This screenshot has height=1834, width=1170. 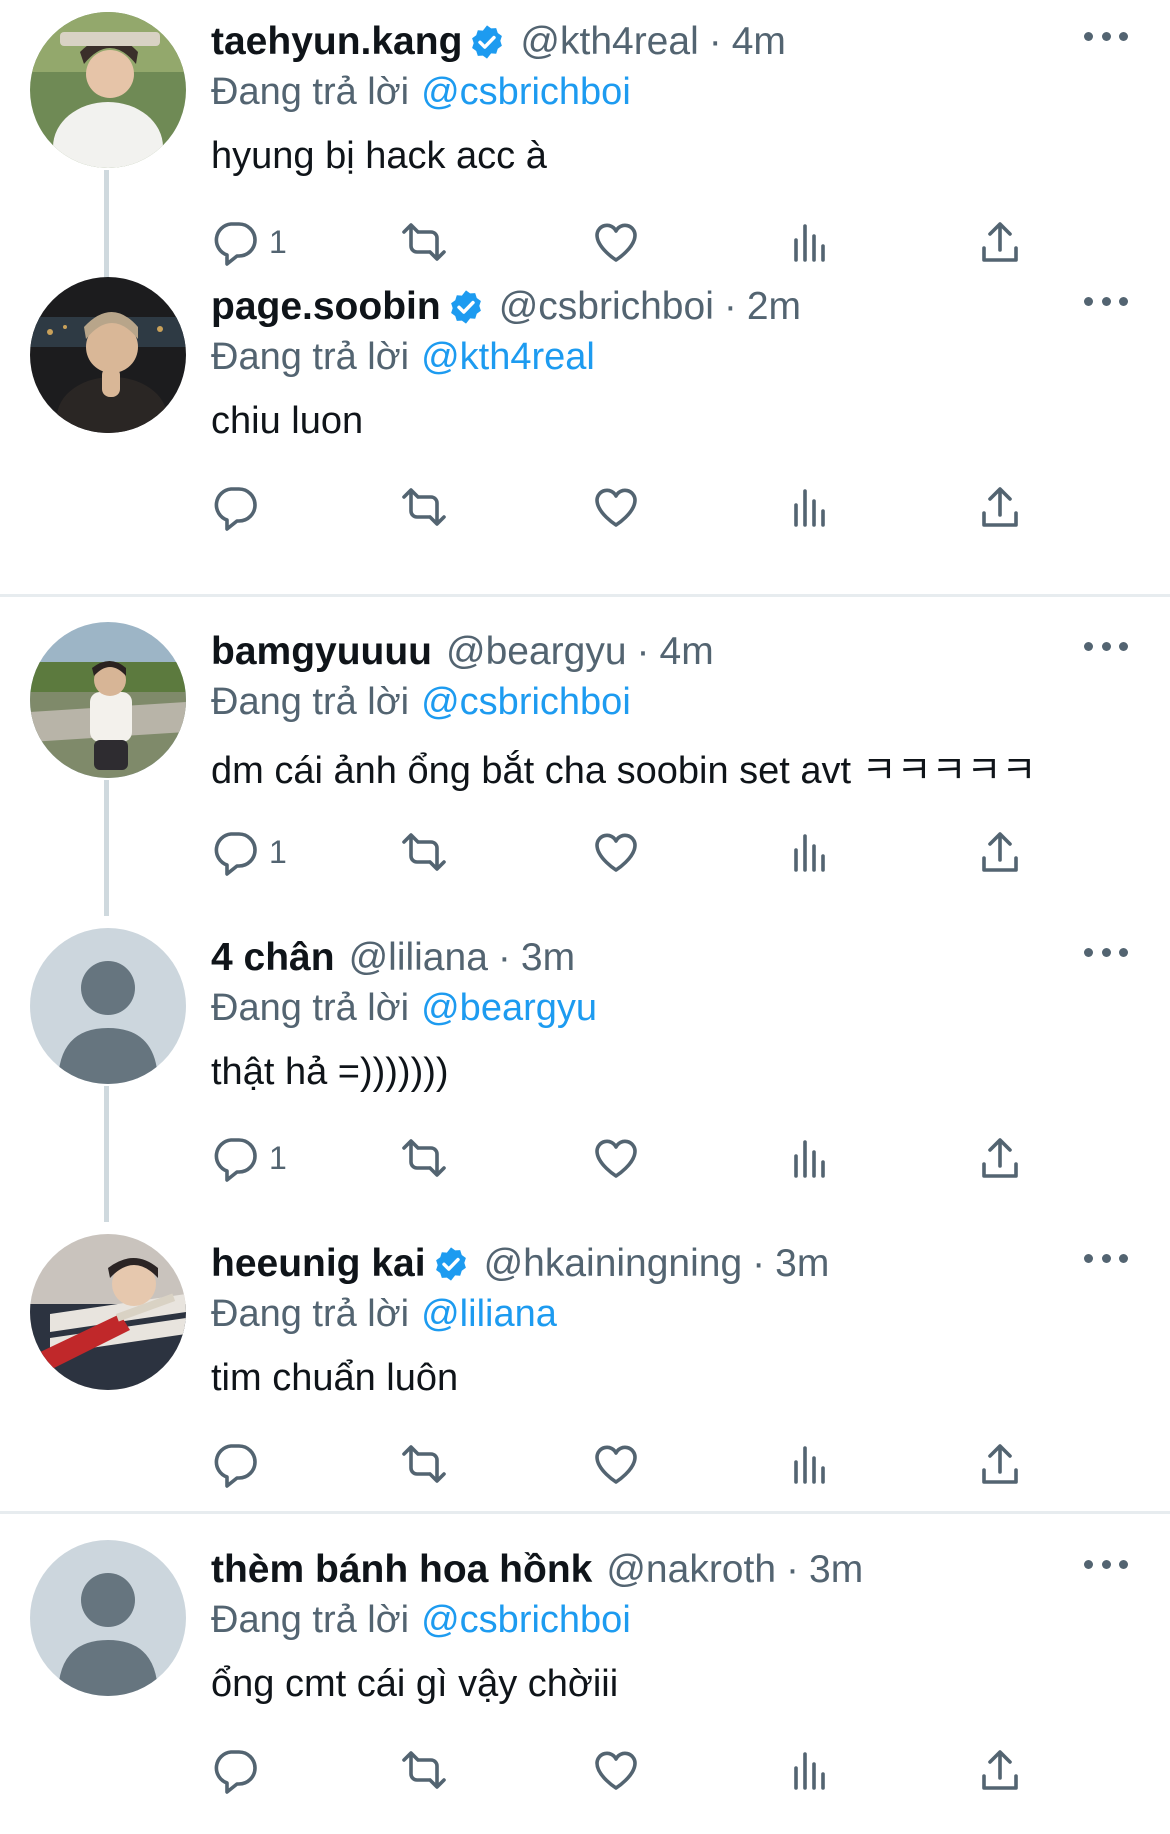 I want to click on tweet-text: hyung bị hack acc à, so click(x=379, y=155).